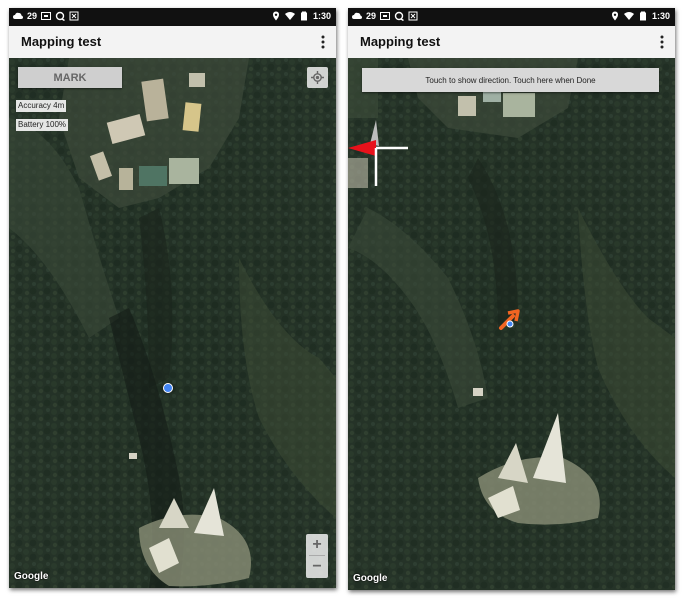 The image size is (688, 600). What do you see at coordinates (41, 106) in the screenshot?
I see `accuracy-label: Accuracy 4m` at bounding box center [41, 106].